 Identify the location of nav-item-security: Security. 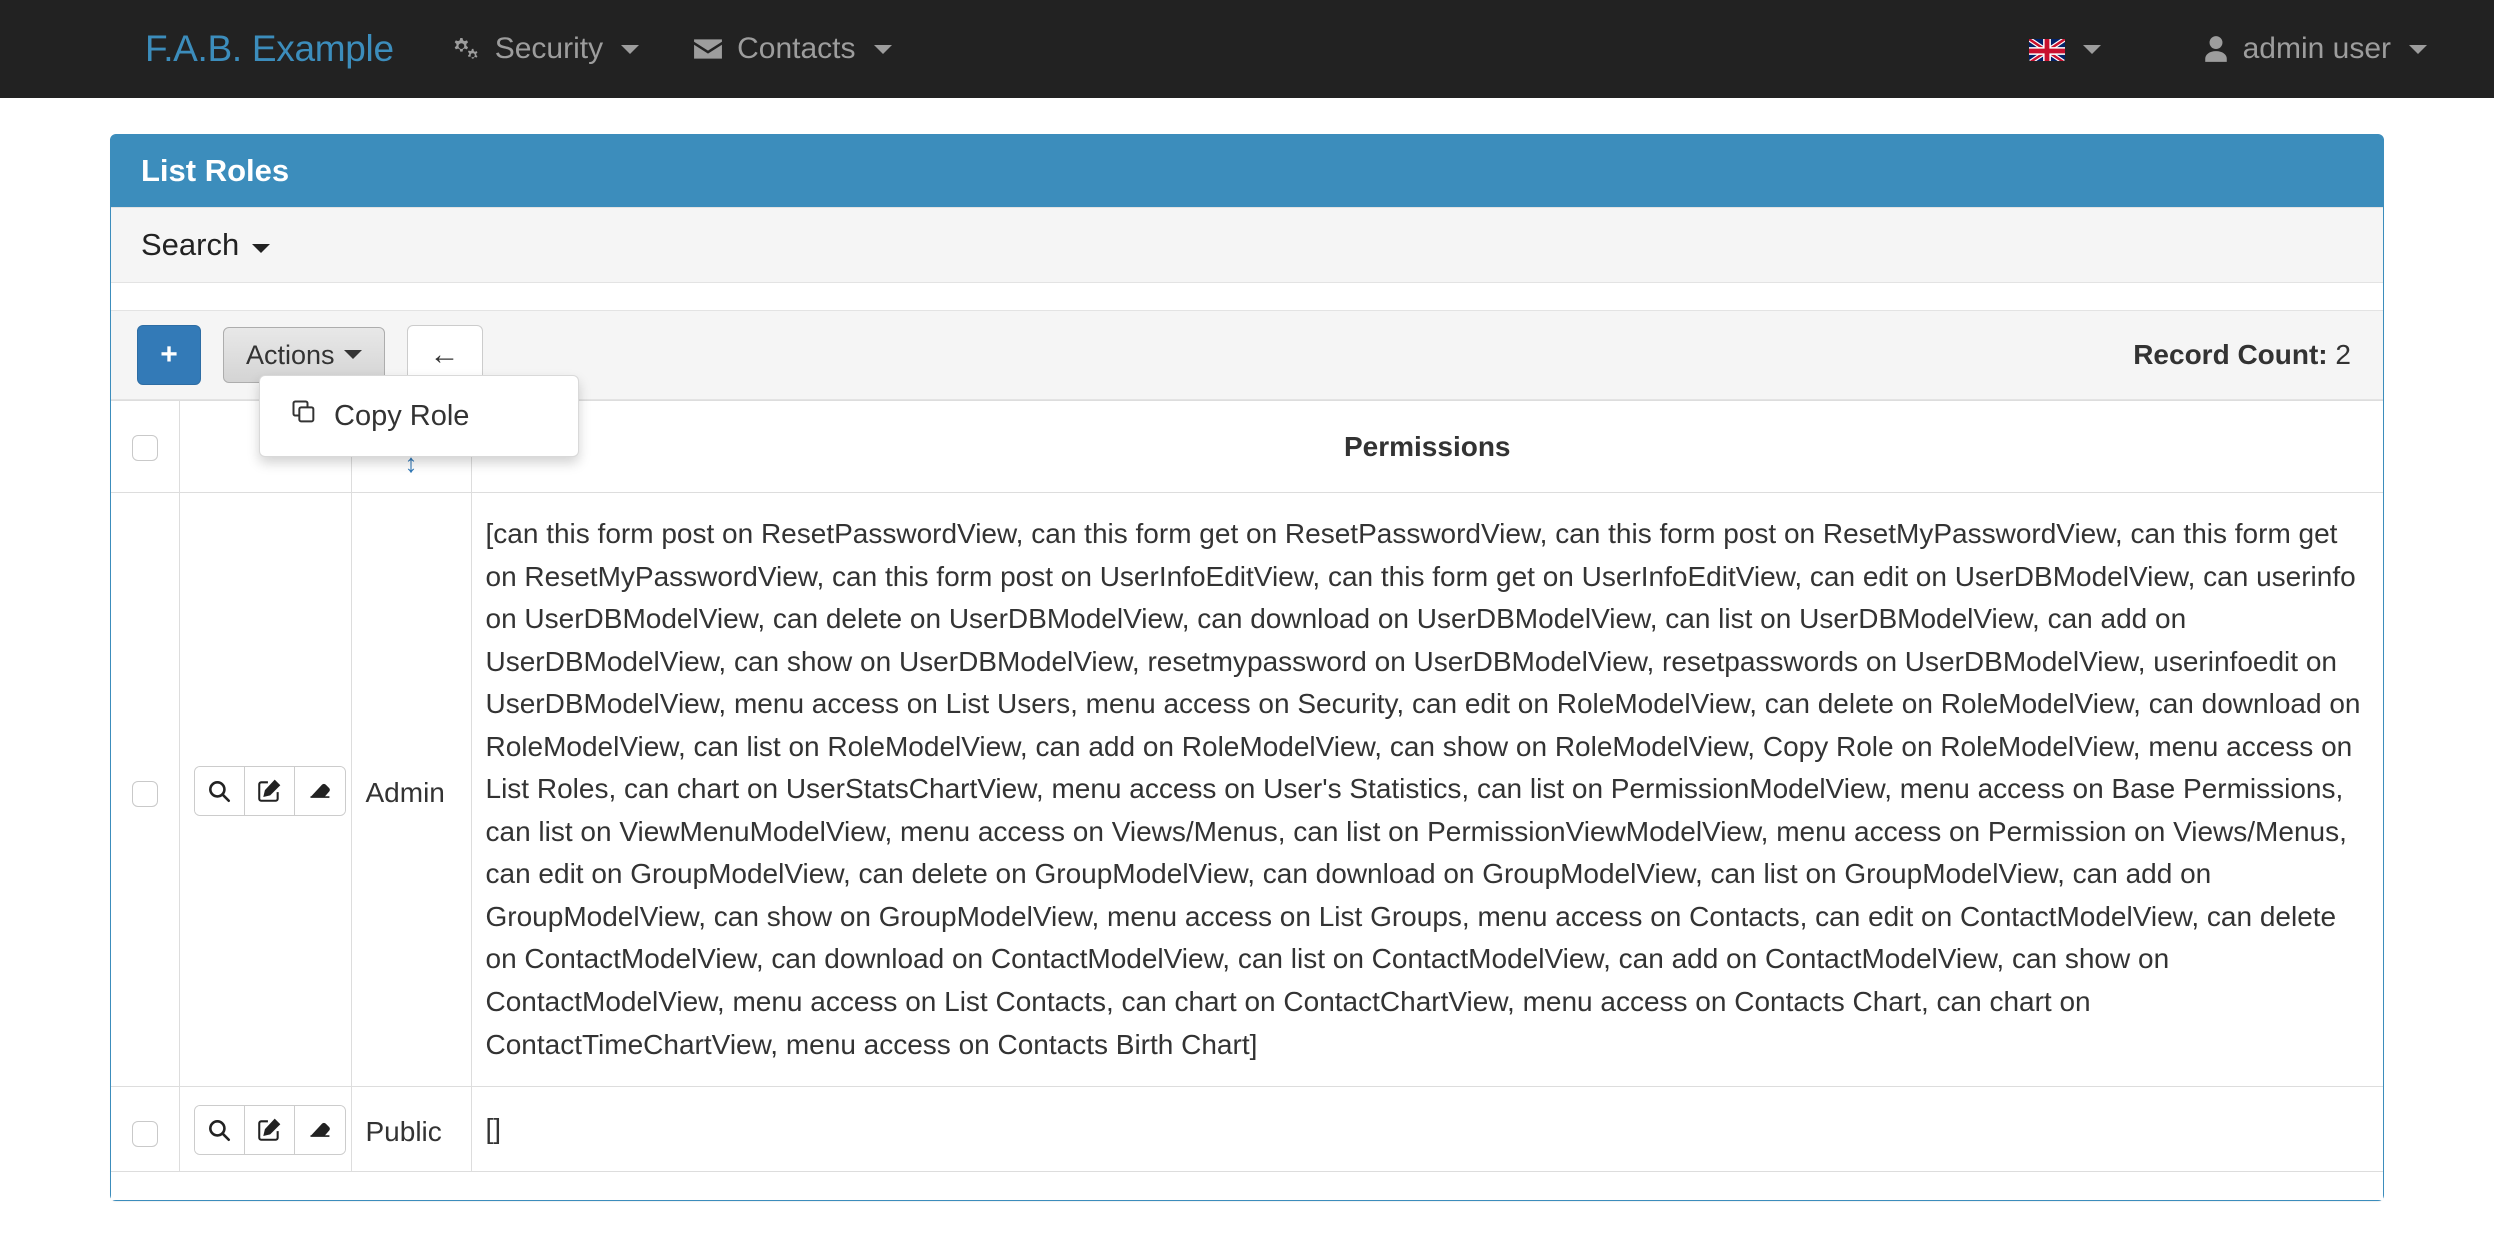
(545, 49).